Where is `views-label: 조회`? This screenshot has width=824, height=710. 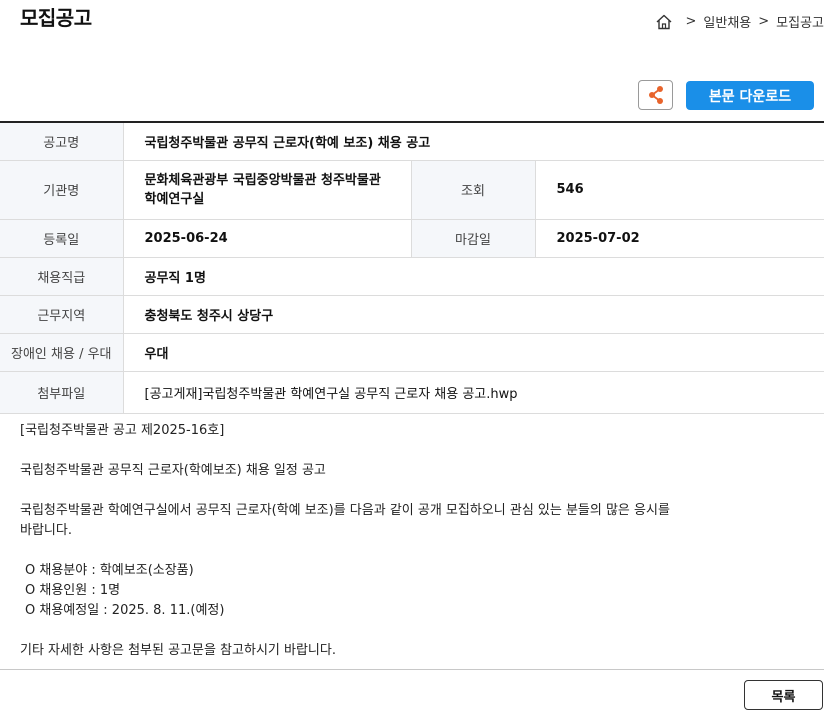 views-label: 조회 is located at coordinates (472, 190).